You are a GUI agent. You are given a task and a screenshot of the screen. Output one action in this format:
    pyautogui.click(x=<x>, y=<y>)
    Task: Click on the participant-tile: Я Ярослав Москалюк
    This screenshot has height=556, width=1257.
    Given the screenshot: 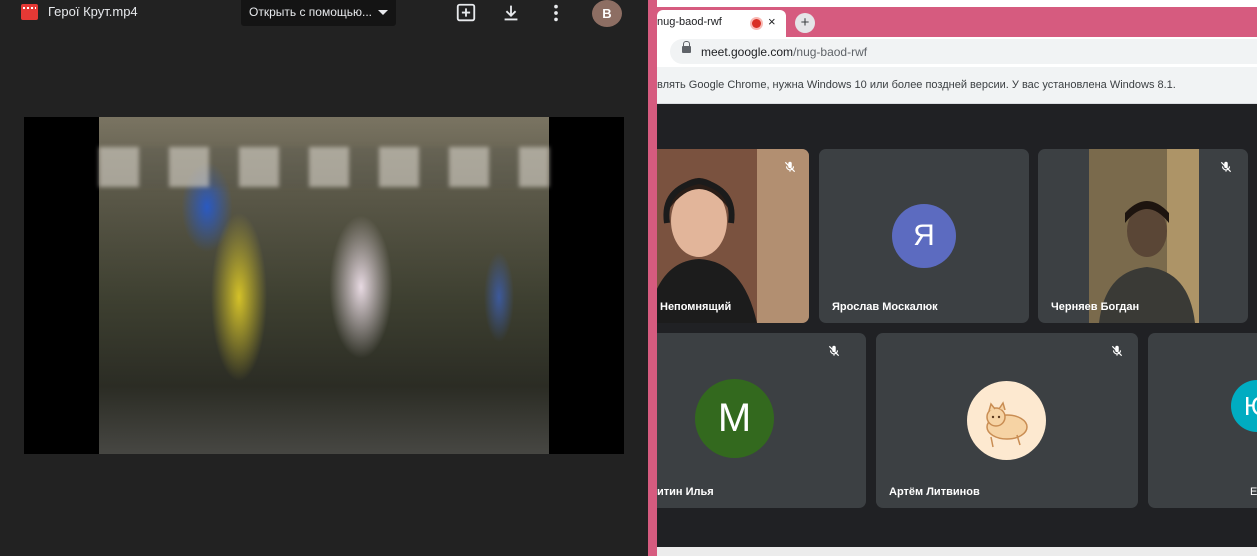 What is the action you would take?
    pyautogui.click(x=924, y=236)
    